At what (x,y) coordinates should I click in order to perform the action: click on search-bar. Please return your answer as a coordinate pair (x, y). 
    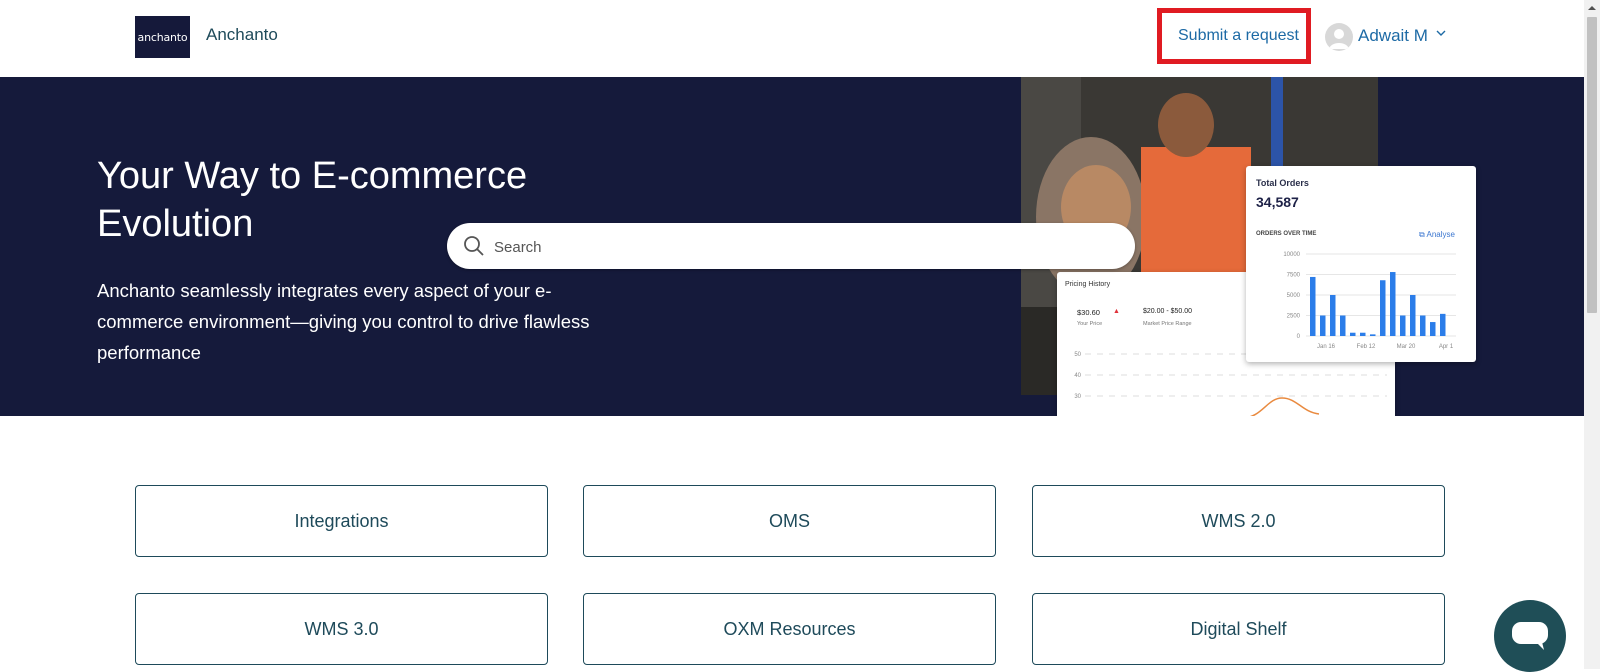
    Looking at the image, I should click on (791, 247).